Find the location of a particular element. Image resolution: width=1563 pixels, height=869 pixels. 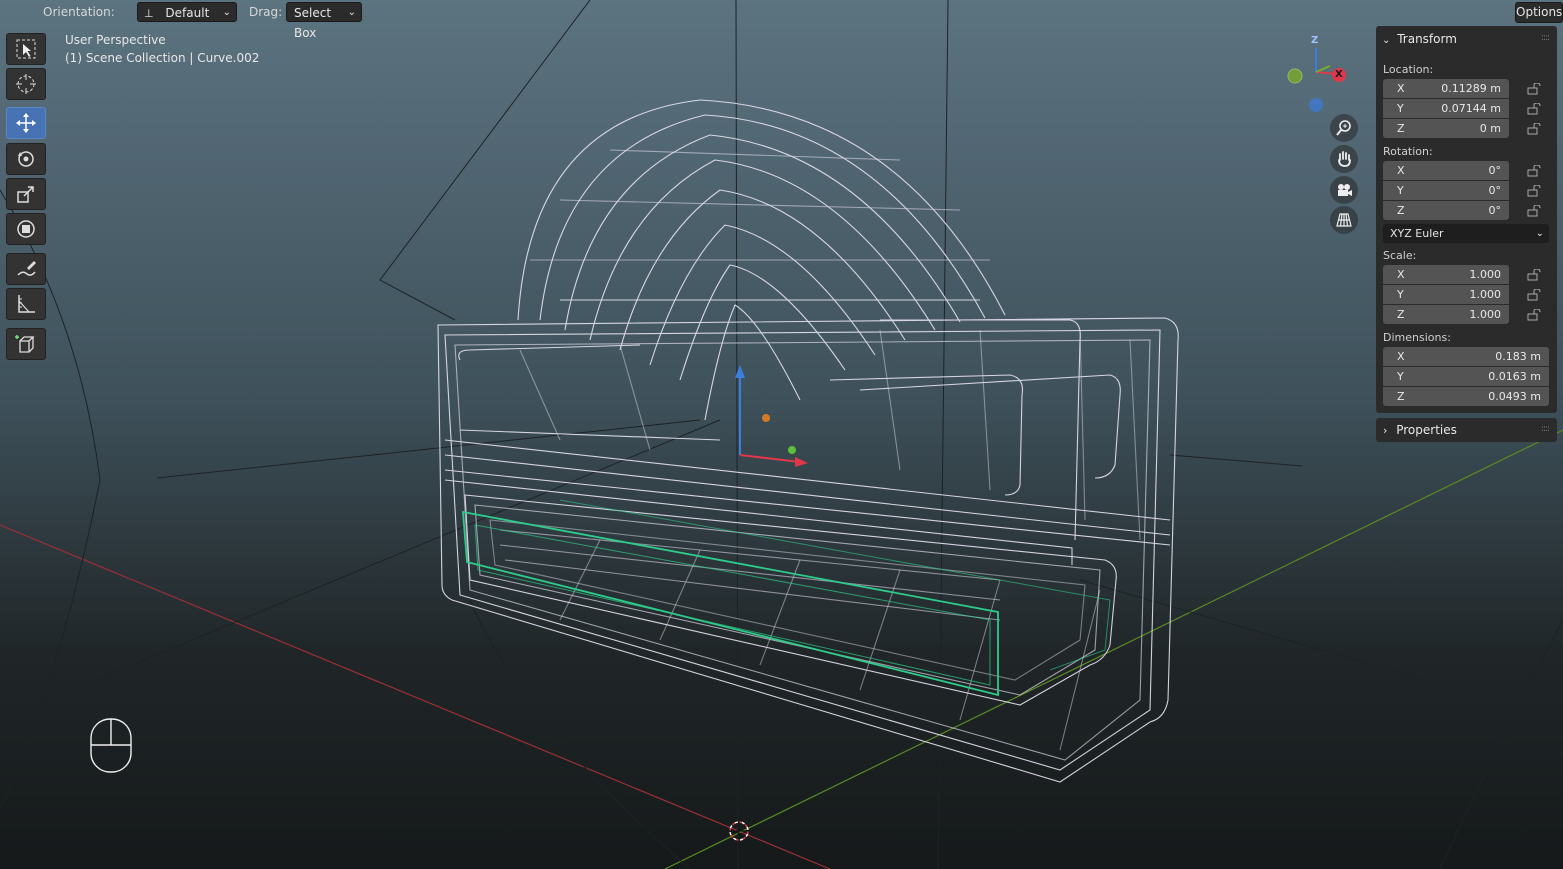

rotation-y-field: Y 0° is located at coordinates (1446, 190).